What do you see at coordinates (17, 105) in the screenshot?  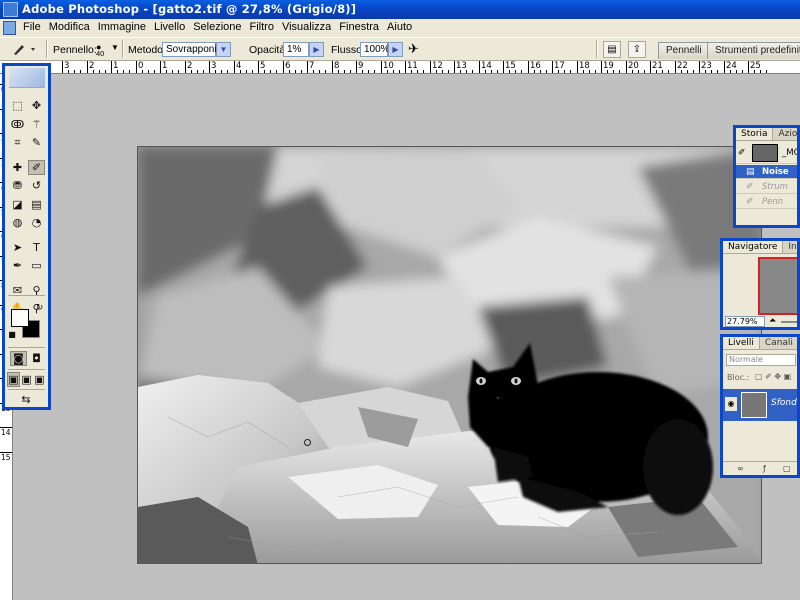 I see `marquee-tool-icon: ⬚` at bounding box center [17, 105].